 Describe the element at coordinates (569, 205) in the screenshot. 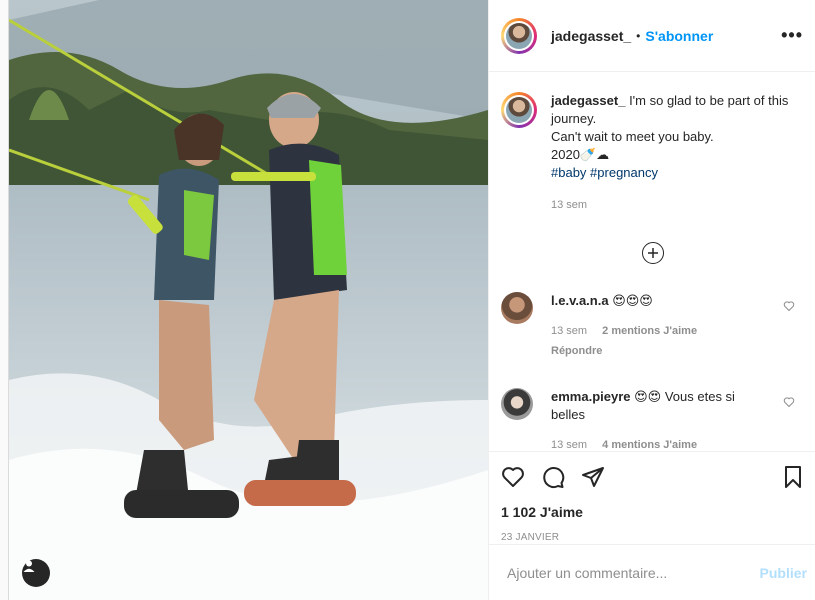

I see `caption-timestamp: 13 sem` at that location.